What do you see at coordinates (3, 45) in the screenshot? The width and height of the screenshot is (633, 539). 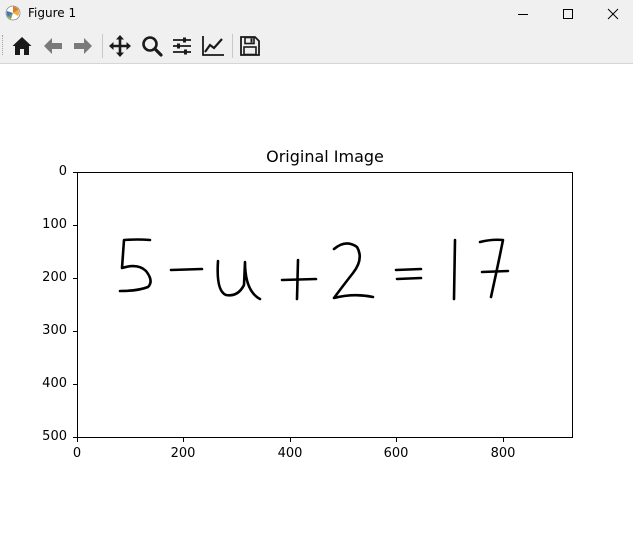 I see `toolbar-grip` at bounding box center [3, 45].